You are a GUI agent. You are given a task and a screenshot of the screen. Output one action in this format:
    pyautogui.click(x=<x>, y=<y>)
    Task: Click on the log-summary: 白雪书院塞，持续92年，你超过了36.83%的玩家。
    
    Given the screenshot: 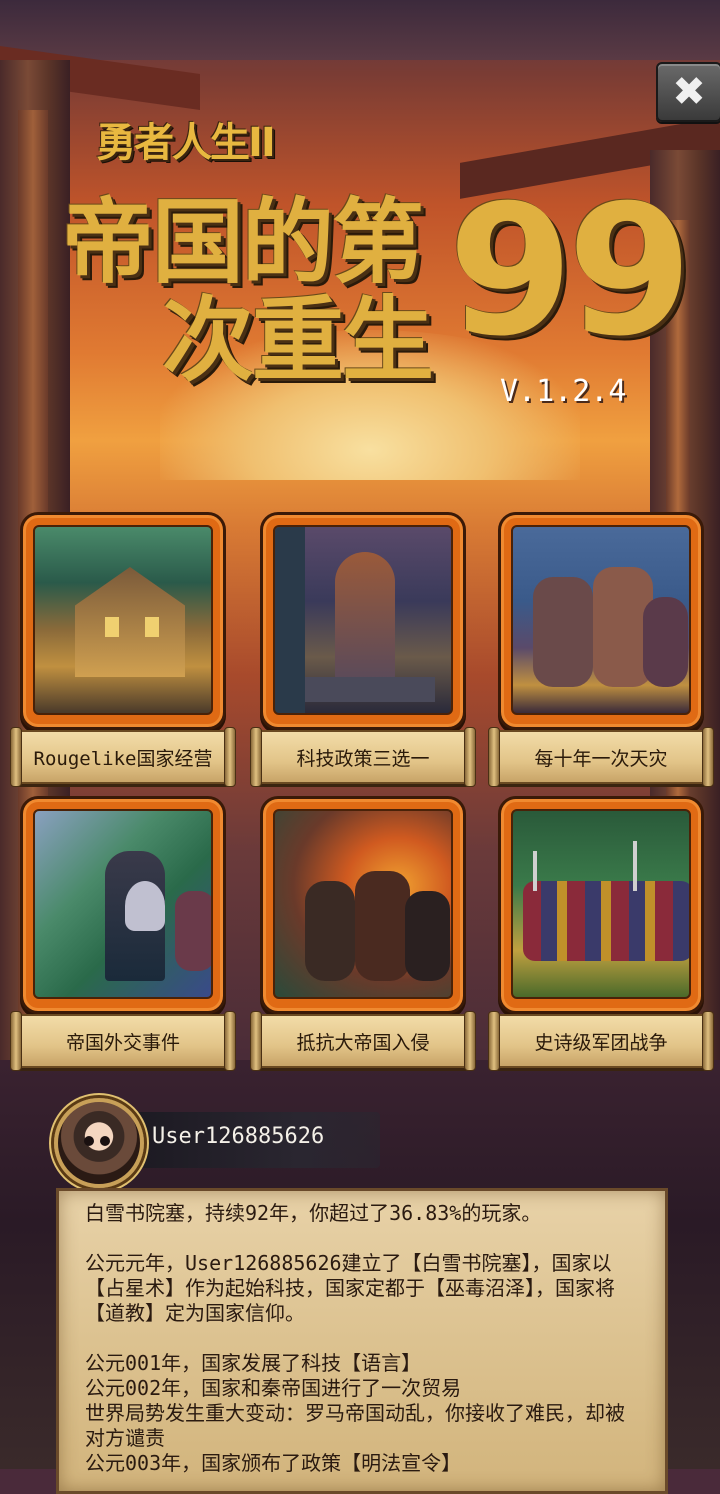 What is the action you would take?
    pyautogui.click(x=313, y=1213)
    